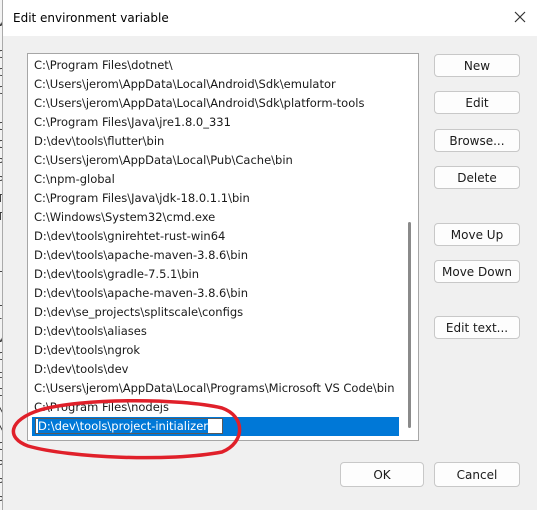 This screenshot has width=537, height=510. Describe the element at coordinates (215, 236) in the screenshot. I see `list-item: D:\dev\tools\gnirehtet-rust-win64` at that location.